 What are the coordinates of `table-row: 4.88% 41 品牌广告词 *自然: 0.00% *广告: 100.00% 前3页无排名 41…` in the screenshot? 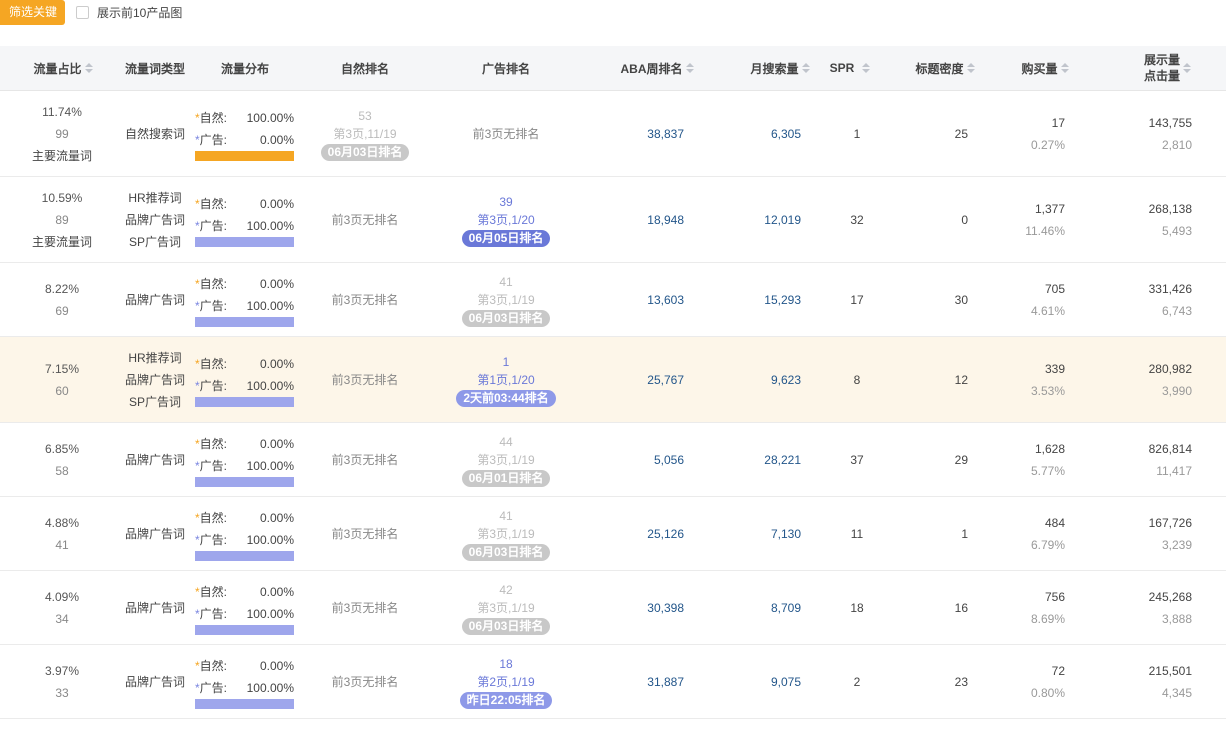 It's located at (613, 534).